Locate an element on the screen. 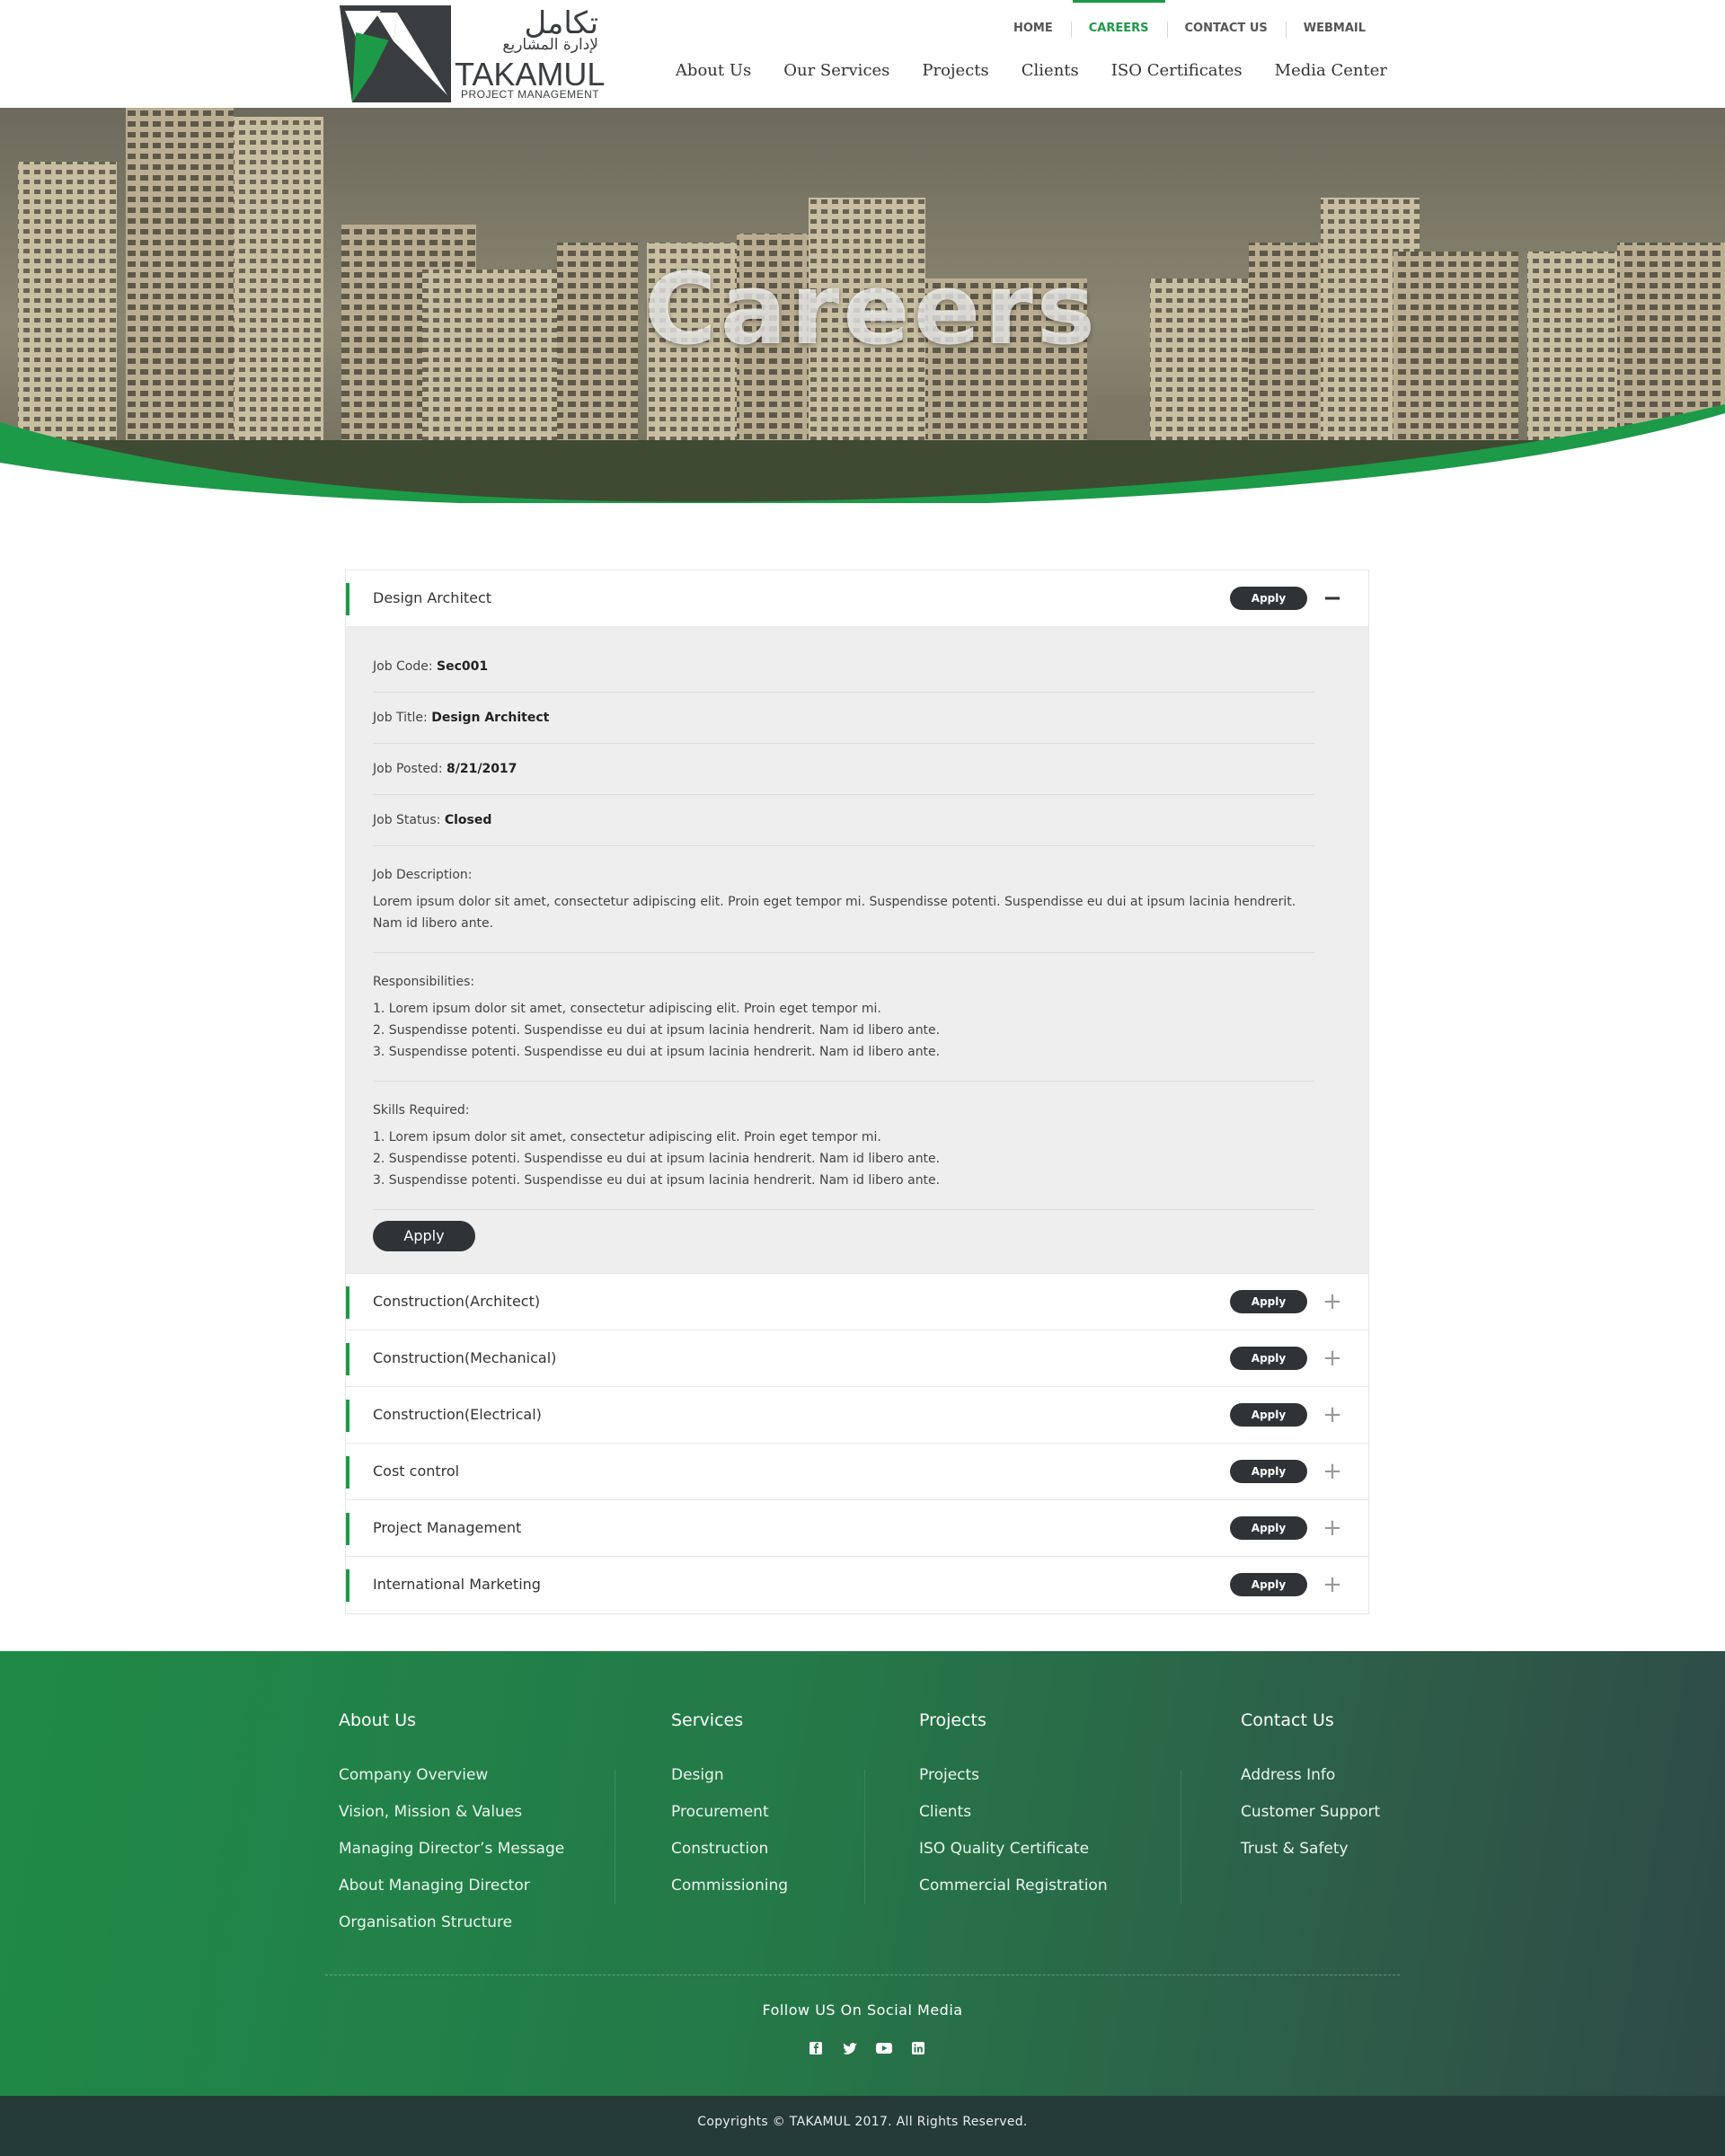 The height and width of the screenshot is (2156, 1725). logo-arabic-name: تكامل is located at coordinates (561, 23).